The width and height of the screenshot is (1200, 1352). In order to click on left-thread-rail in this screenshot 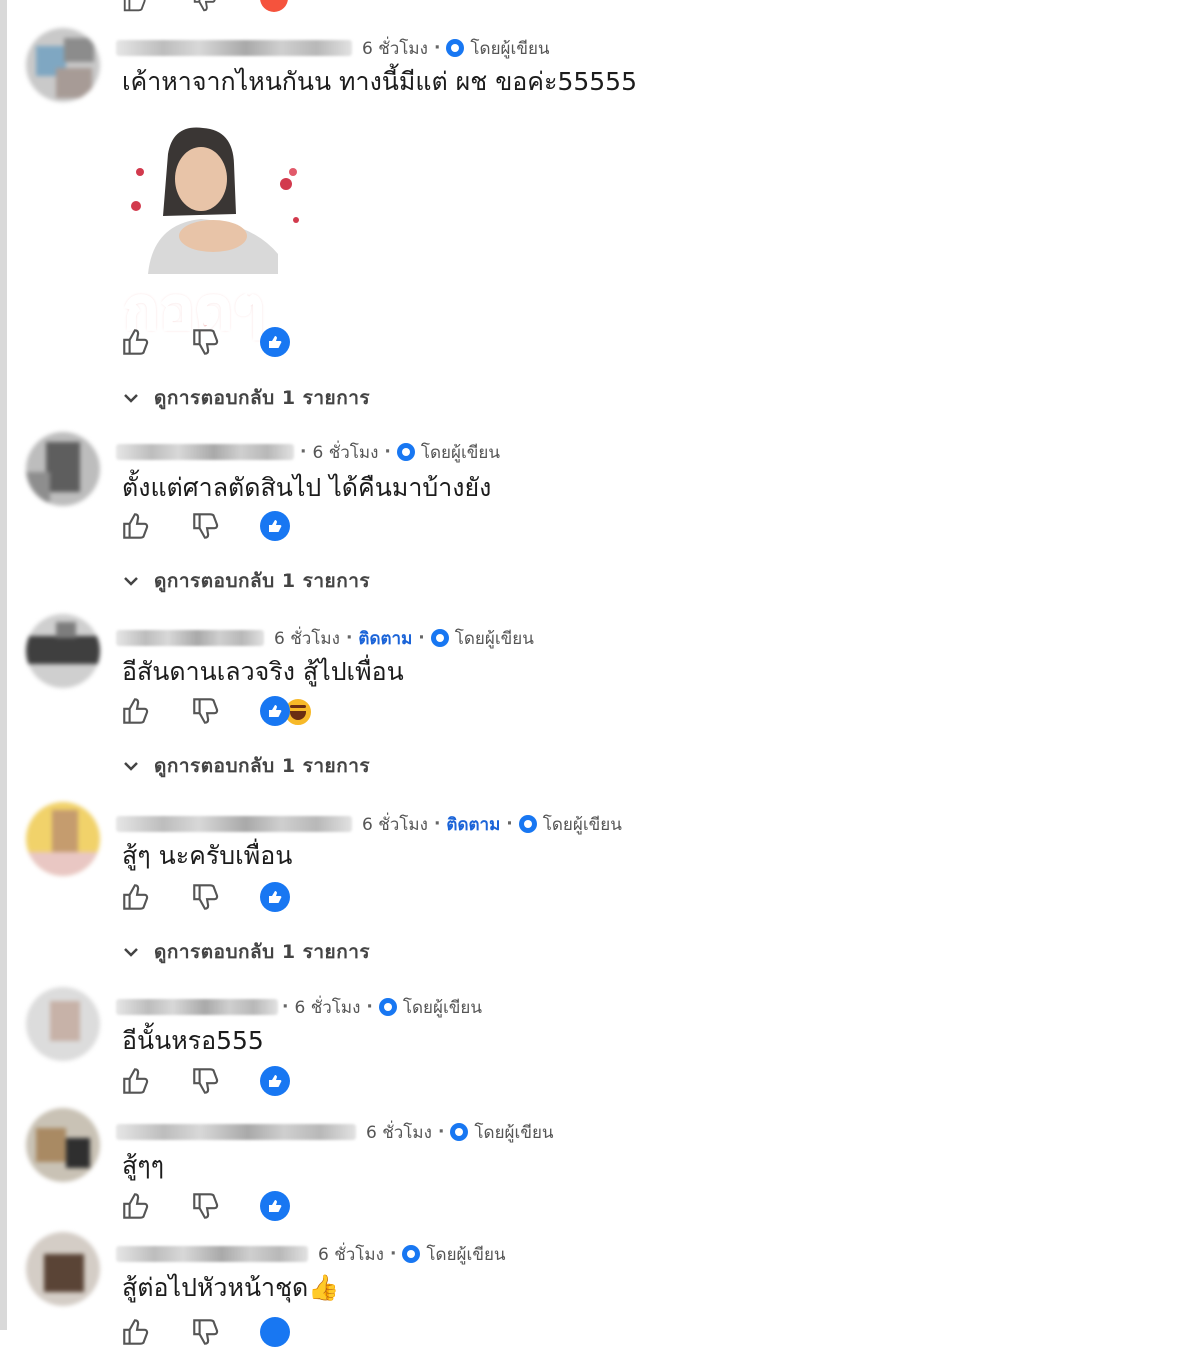, I will do `click(3, 665)`.